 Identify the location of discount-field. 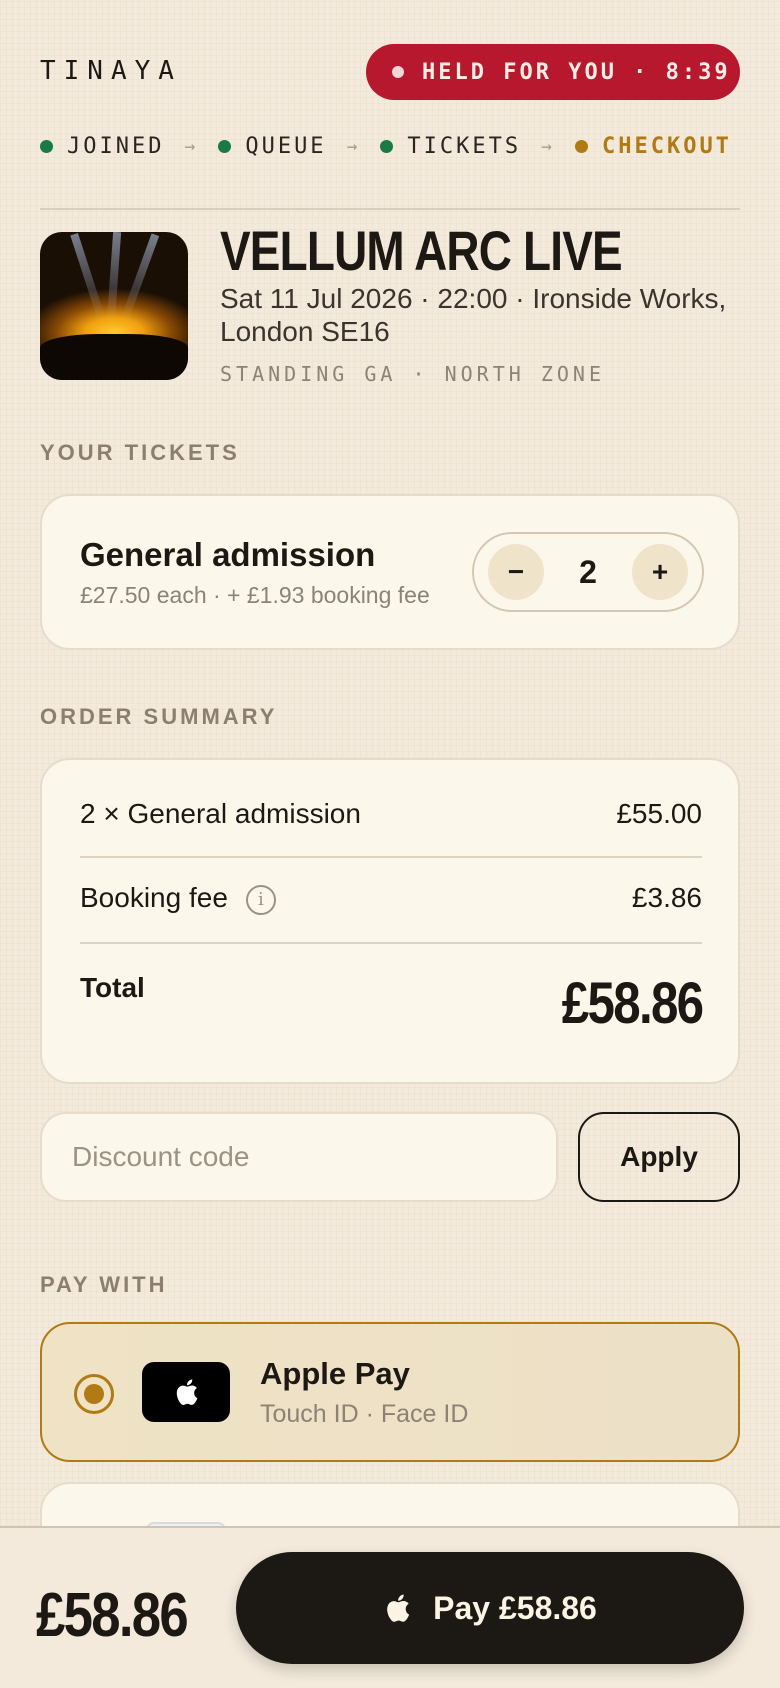
(299, 1157).